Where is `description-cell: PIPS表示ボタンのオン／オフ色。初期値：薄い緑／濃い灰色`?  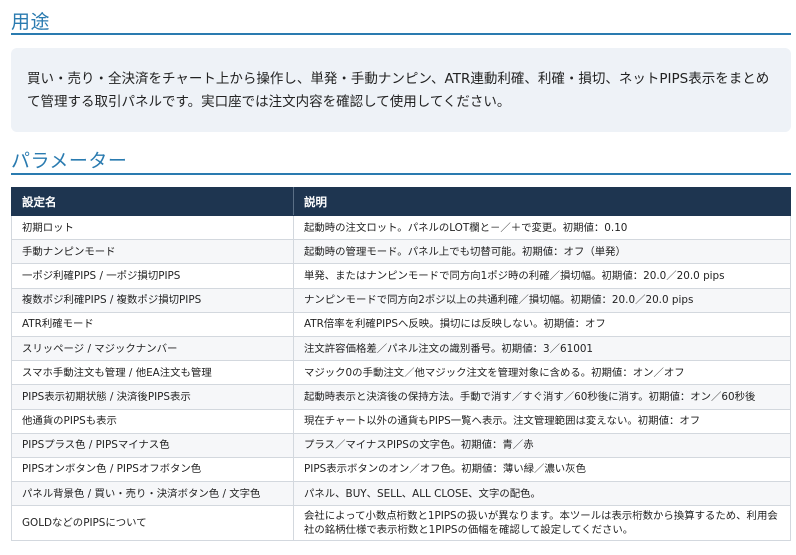
description-cell: PIPS表示ボタンのオン／オフ色。初期値：薄い緑／濃い灰色 is located at coordinates (542, 469).